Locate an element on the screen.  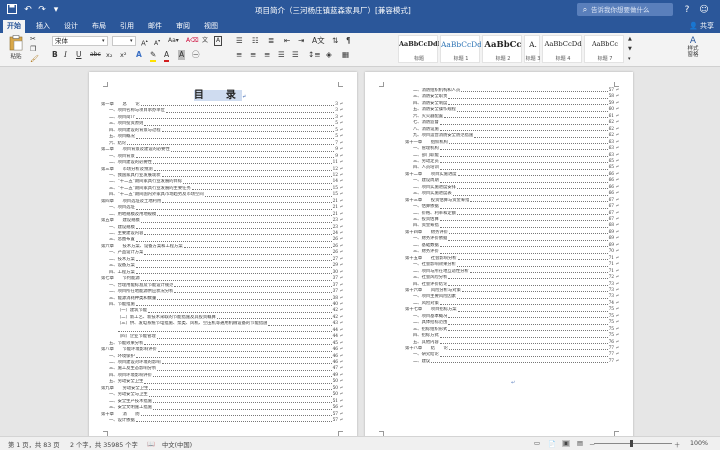
toc-entry: 二、项目简介 3 ↵ is located at coordinates (226, 118).